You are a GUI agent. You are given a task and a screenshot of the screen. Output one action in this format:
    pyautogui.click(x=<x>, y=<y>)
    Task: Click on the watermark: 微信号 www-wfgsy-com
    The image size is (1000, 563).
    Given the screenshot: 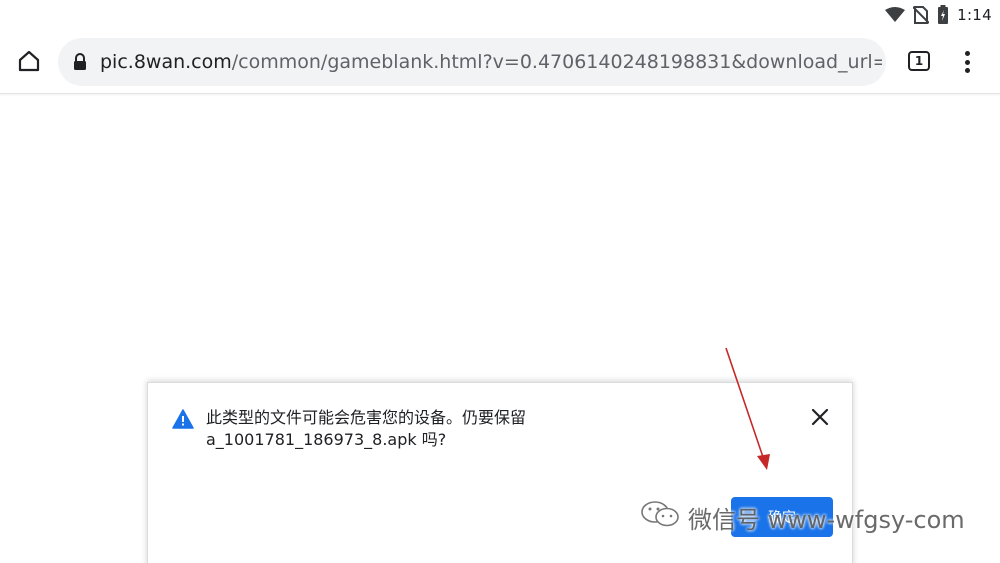 What is the action you would take?
    pyautogui.click(x=802, y=517)
    